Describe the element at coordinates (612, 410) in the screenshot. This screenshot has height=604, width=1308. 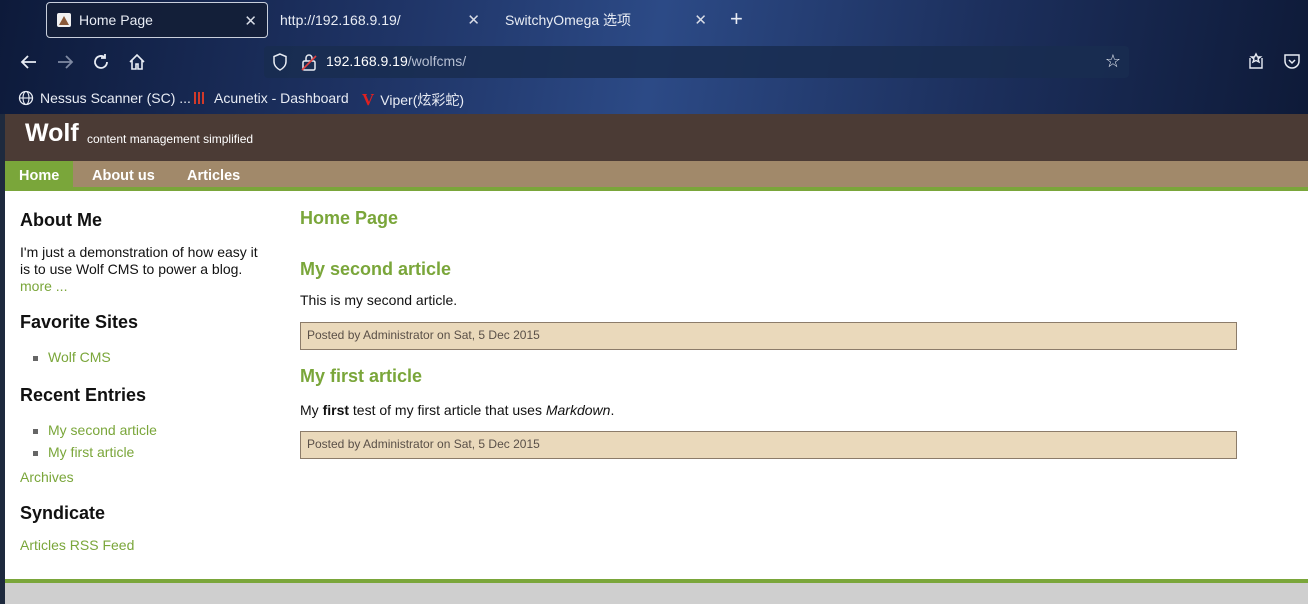
I see `body-text: .` at that location.